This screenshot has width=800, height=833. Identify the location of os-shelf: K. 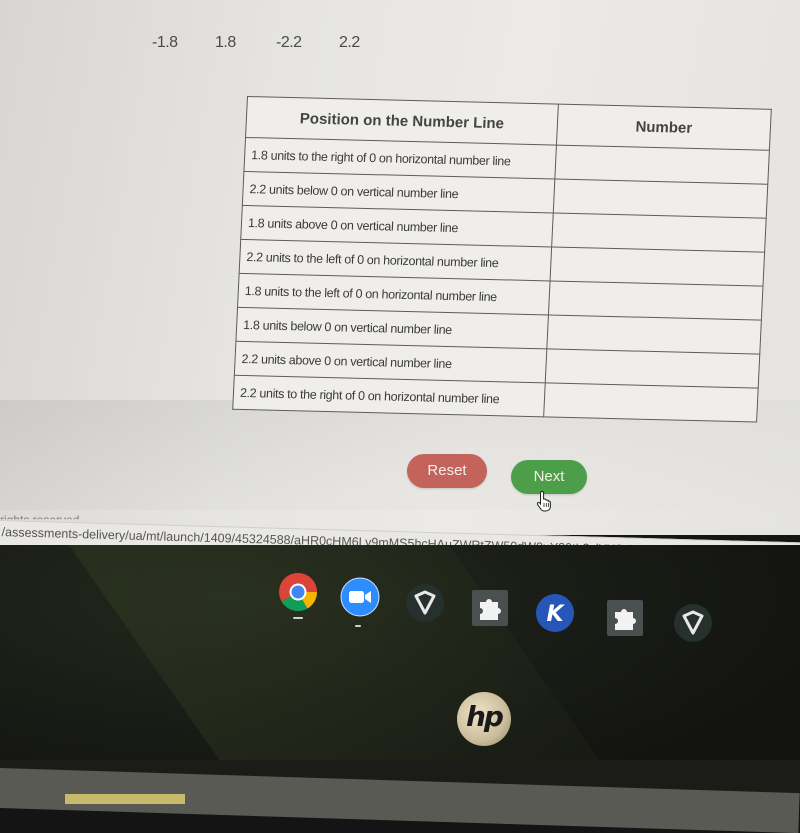
(510, 604).